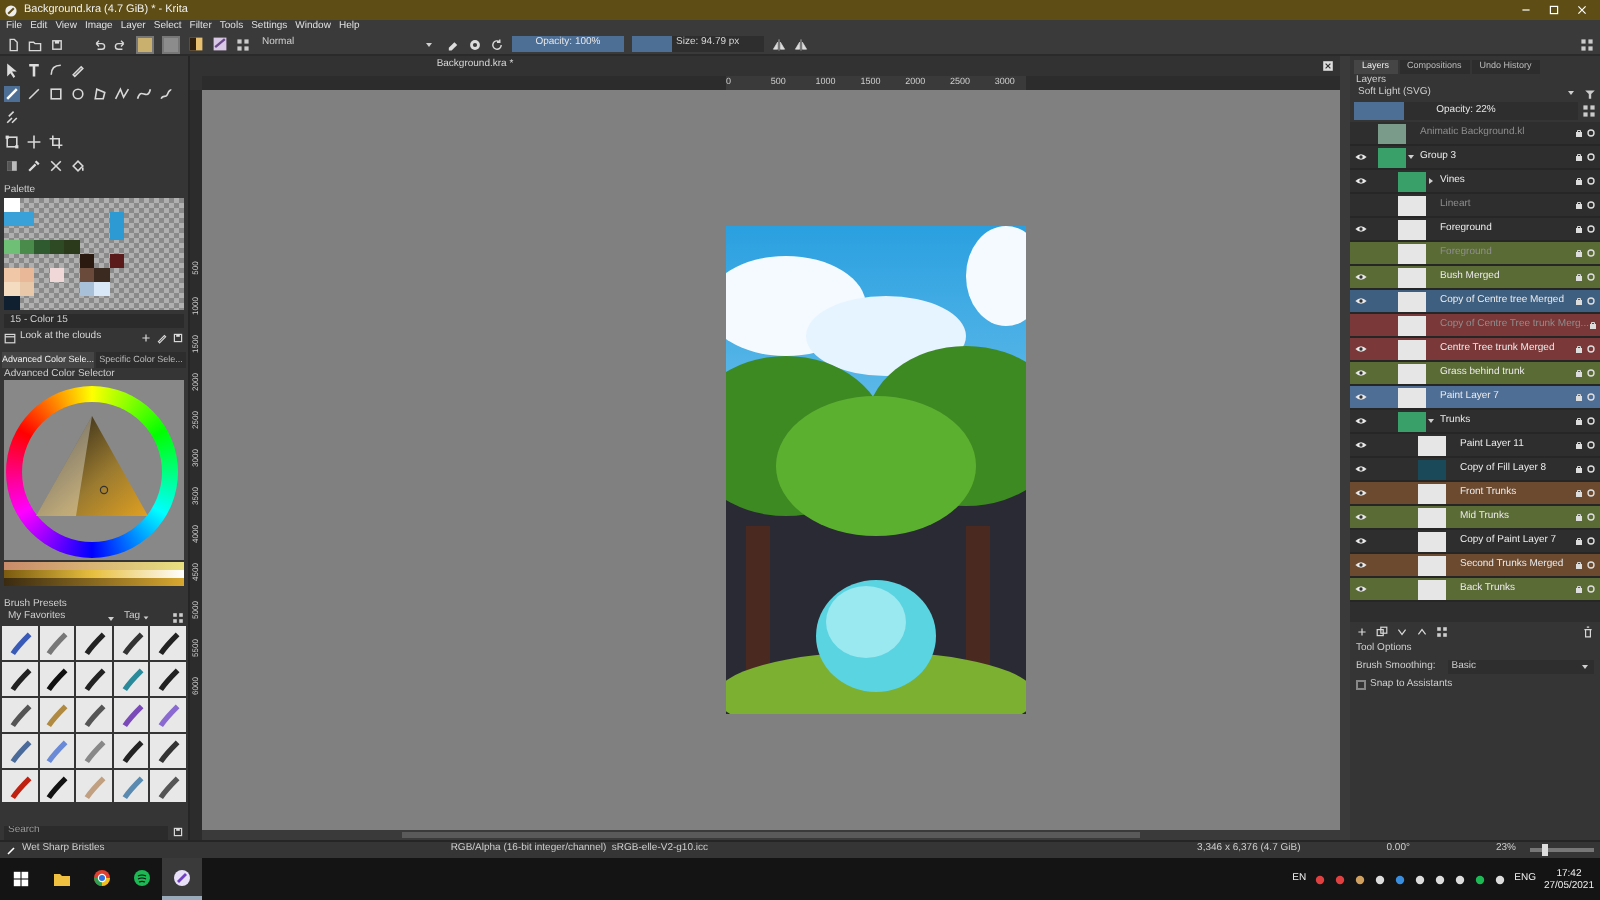  I want to click on curve-icon, so click(56, 69).